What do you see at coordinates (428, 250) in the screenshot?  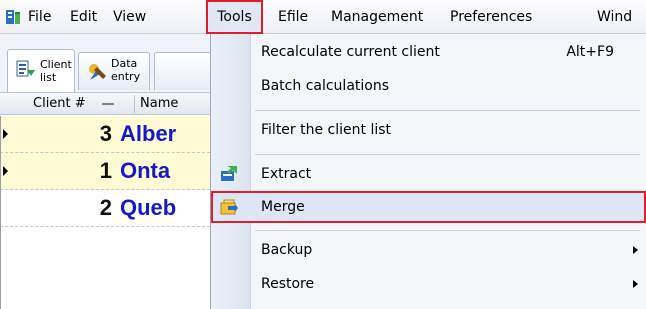 I see `menu-item-backup: Backup` at bounding box center [428, 250].